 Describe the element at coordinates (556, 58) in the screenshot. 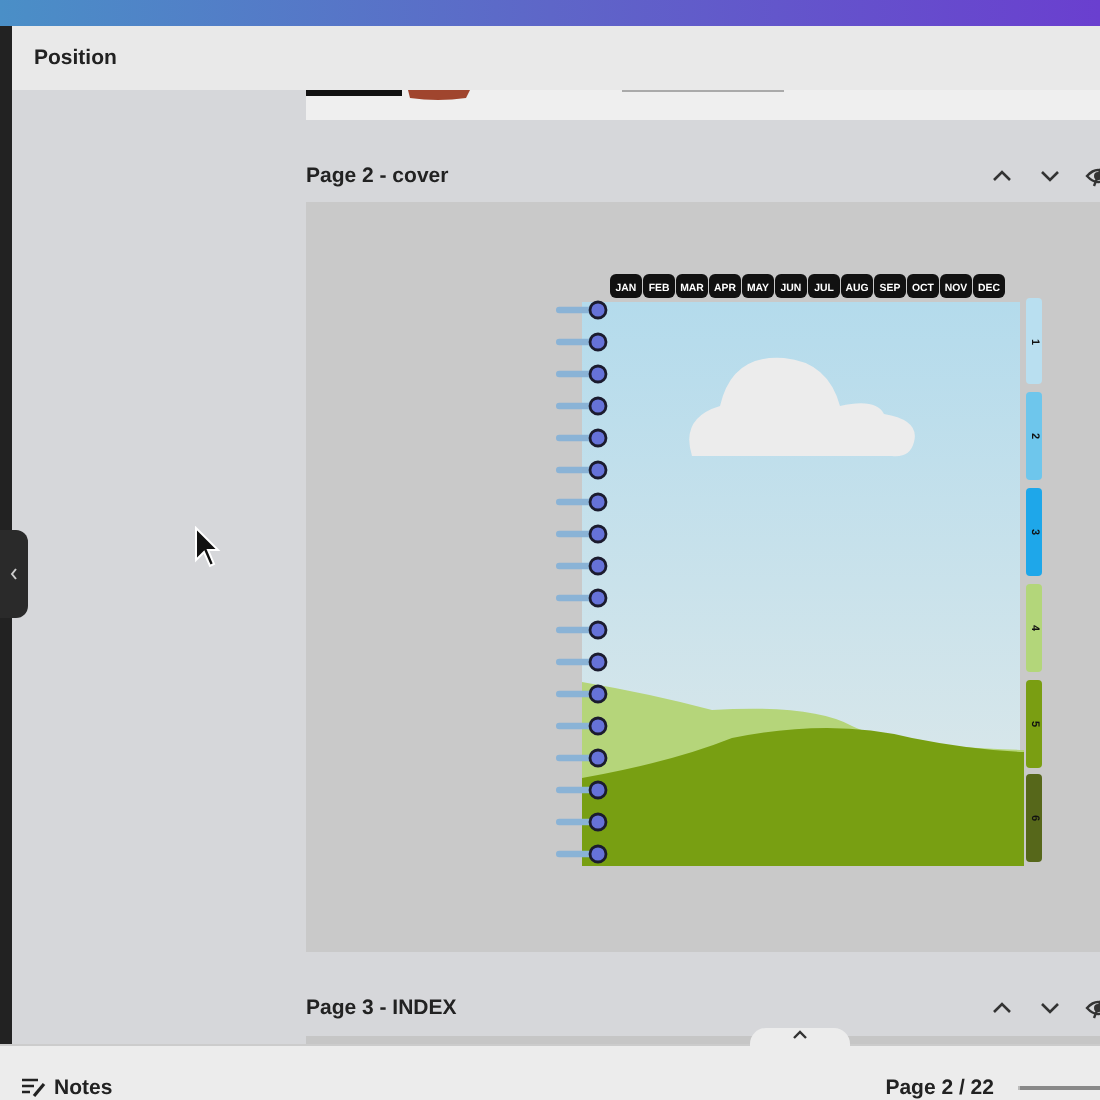

I see `panel-title: Position` at that location.